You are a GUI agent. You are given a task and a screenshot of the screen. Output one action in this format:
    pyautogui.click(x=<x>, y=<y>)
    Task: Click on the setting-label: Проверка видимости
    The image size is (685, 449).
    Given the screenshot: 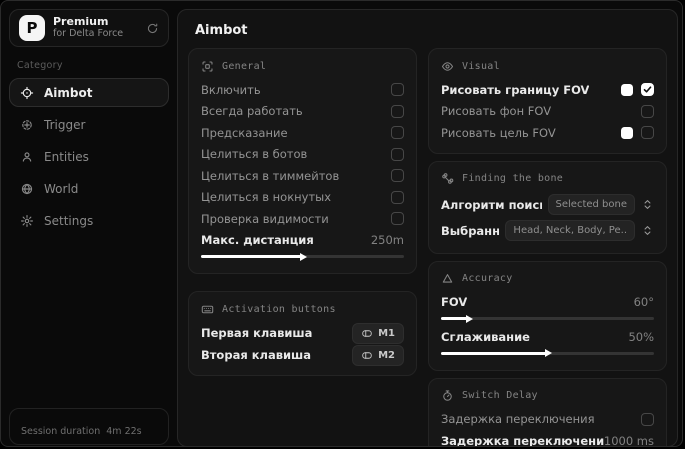 What is the action you would take?
    pyautogui.click(x=265, y=218)
    